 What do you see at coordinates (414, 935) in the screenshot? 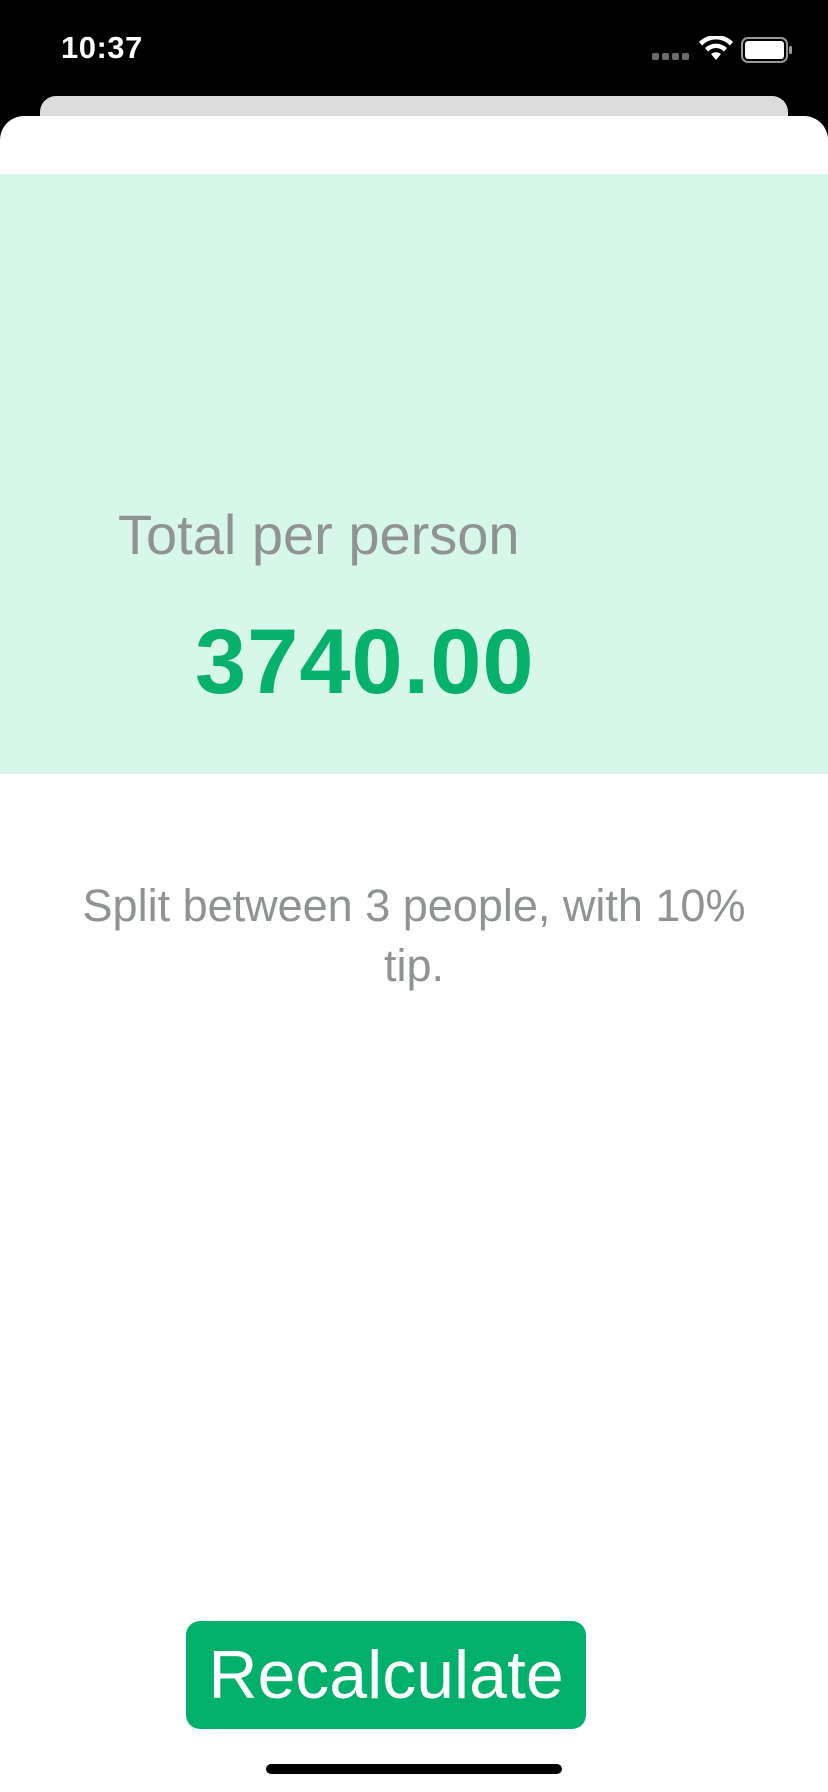
I see `split-settings-text: Split between 3 people, with 10% tip.` at bounding box center [414, 935].